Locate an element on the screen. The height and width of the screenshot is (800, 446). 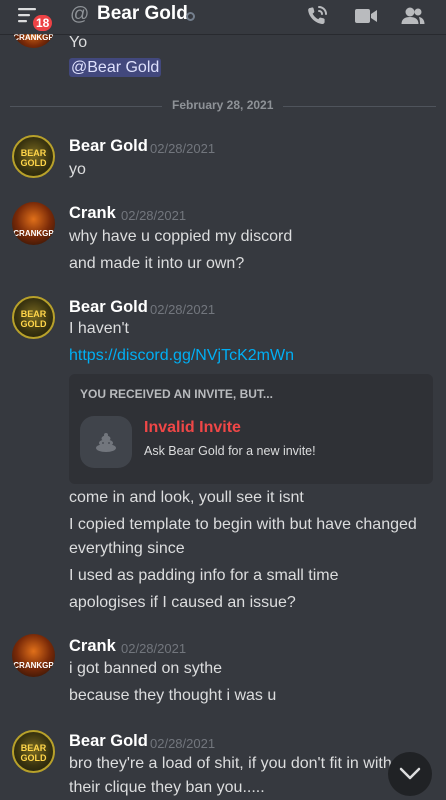
scroll-to-bottom-button is located at coordinates (410, 774).